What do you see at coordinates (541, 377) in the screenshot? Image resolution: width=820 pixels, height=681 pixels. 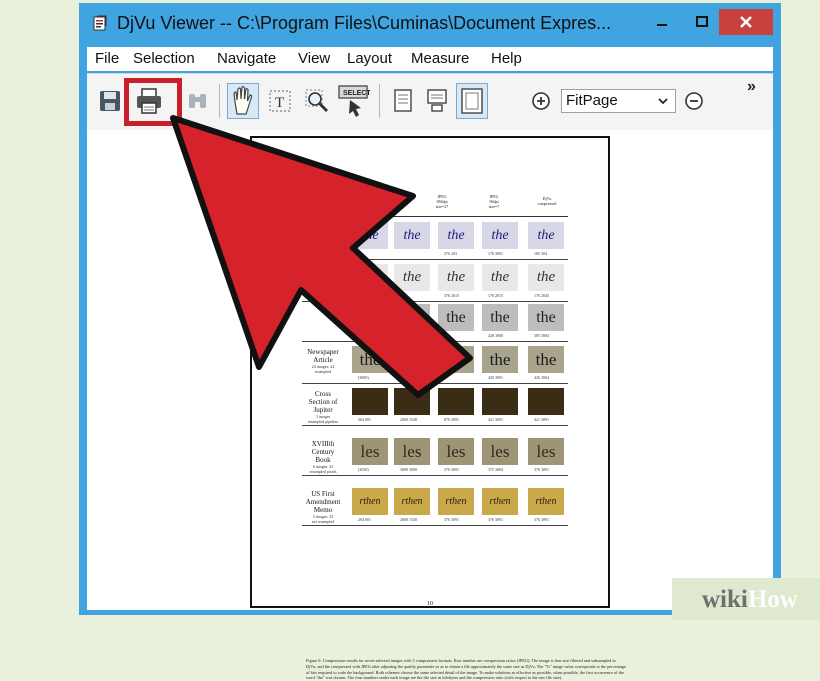 I see `thumbnail-caption: 426 3004` at bounding box center [541, 377].